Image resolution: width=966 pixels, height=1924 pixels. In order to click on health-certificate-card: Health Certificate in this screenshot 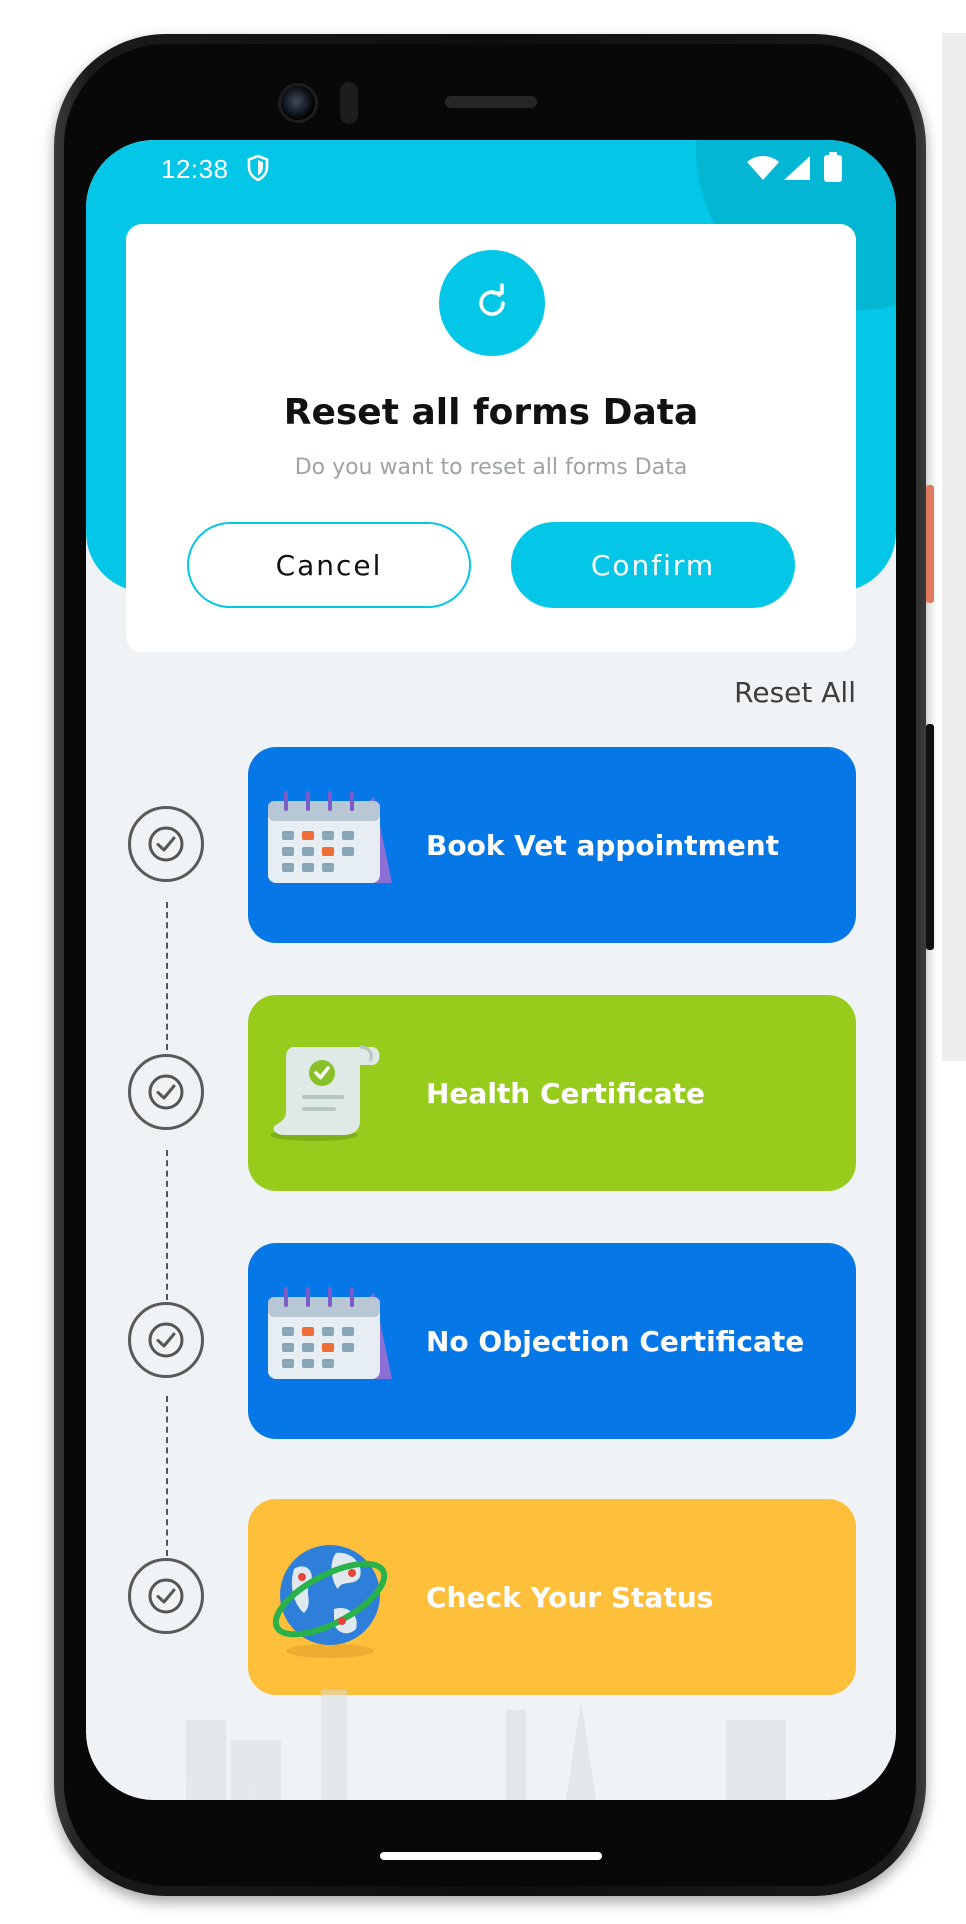, I will do `click(552, 1093)`.